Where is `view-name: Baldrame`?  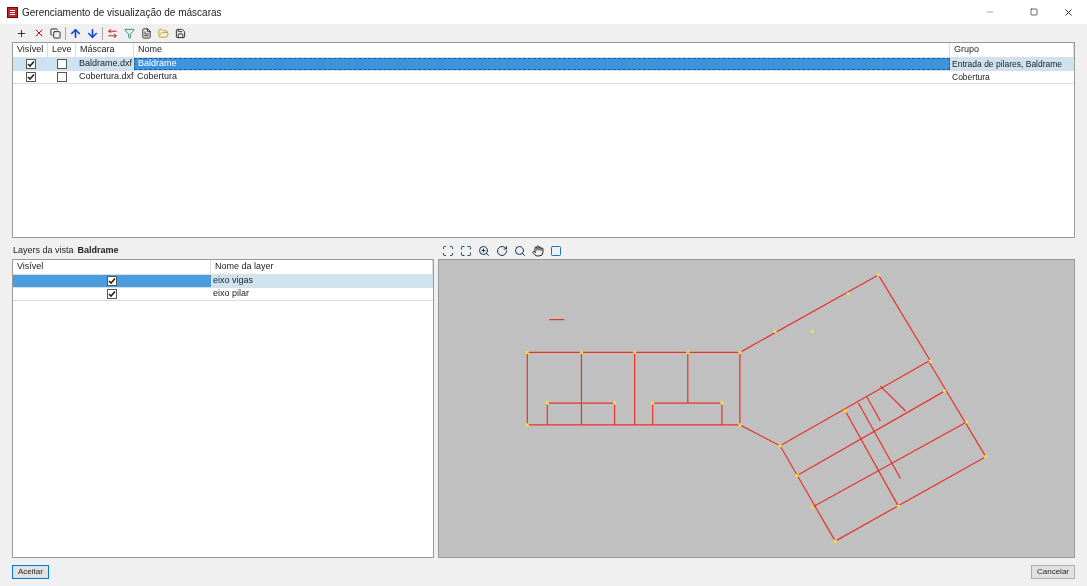 view-name: Baldrame is located at coordinates (98, 250).